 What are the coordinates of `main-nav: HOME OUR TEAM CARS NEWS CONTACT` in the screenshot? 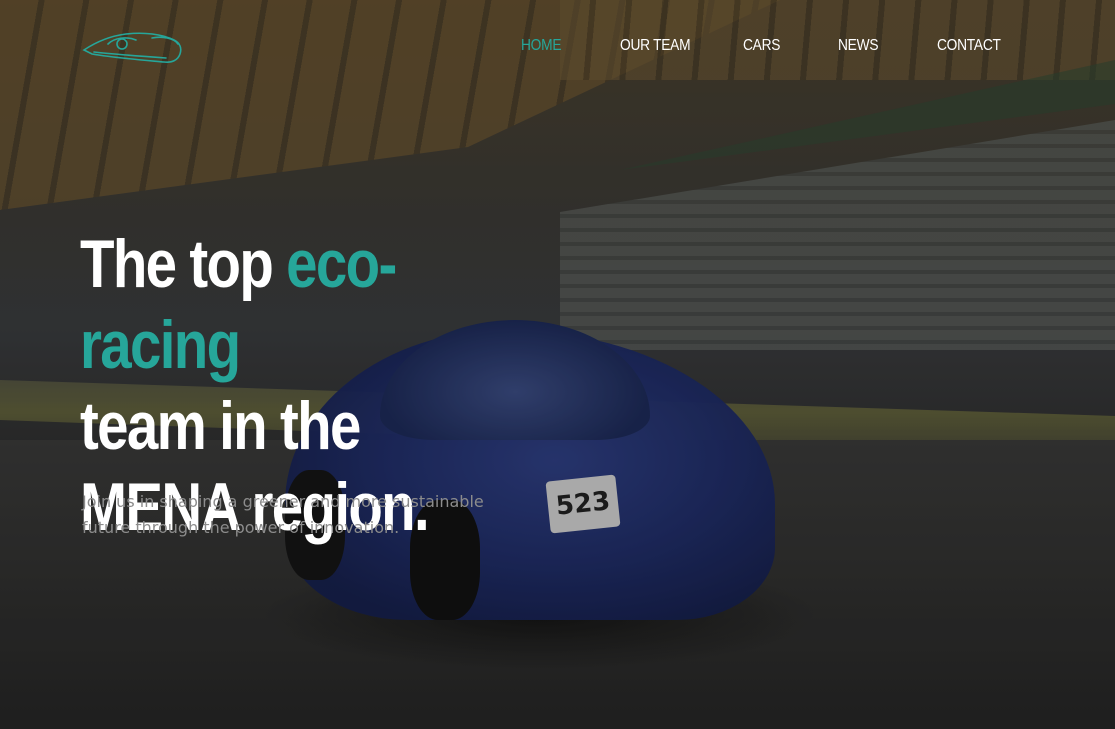 It's located at (557, 49).